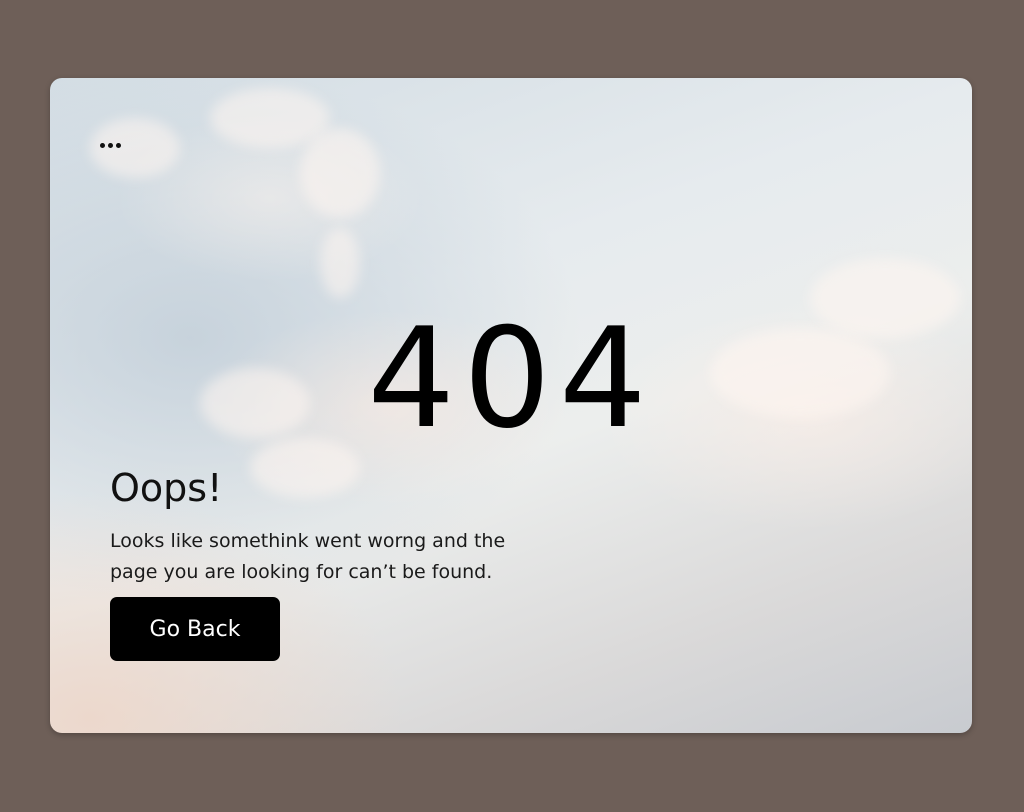 The image size is (1024, 812). What do you see at coordinates (511, 378) in the screenshot?
I see `error-code: 404` at bounding box center [511, 378].